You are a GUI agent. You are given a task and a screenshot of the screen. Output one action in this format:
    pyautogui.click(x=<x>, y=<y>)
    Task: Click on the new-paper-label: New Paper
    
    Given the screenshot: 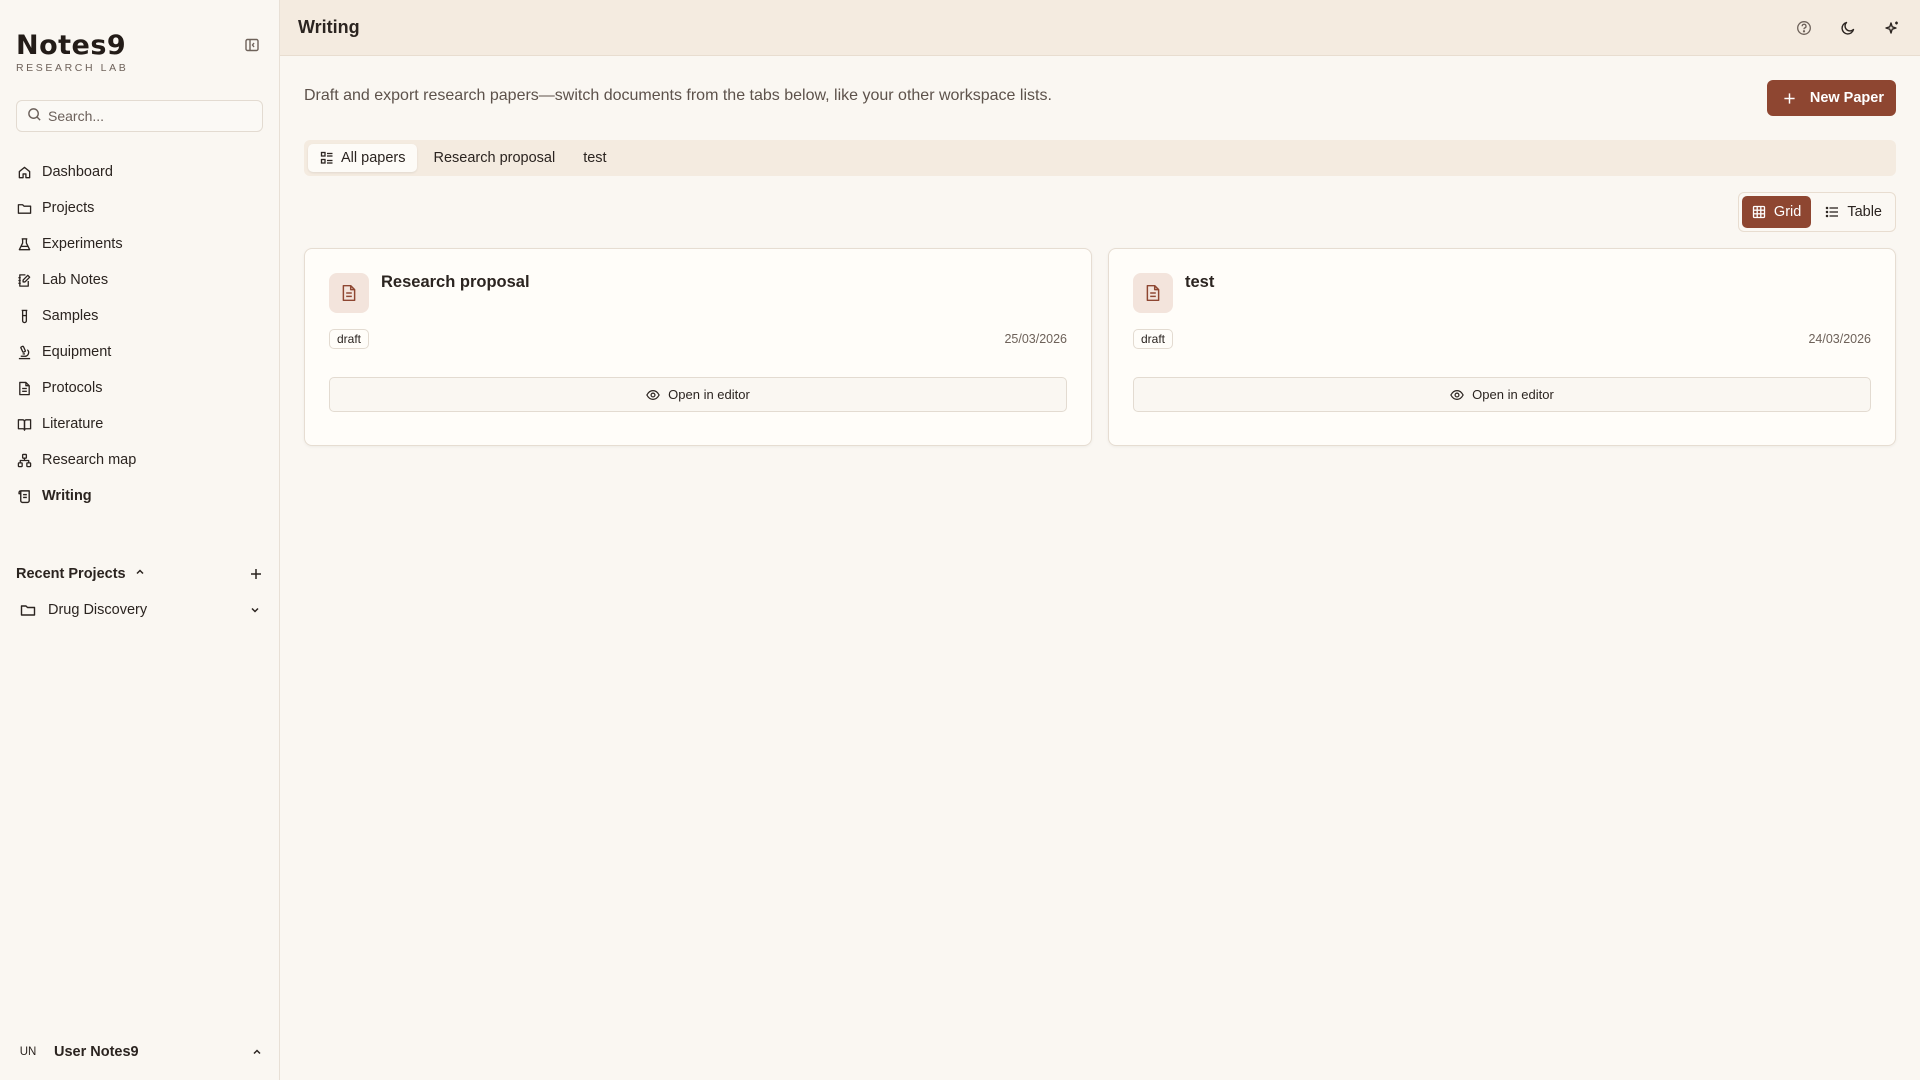 What is the action you would take?
    pyautogui.click(x=1846, y=98)
    